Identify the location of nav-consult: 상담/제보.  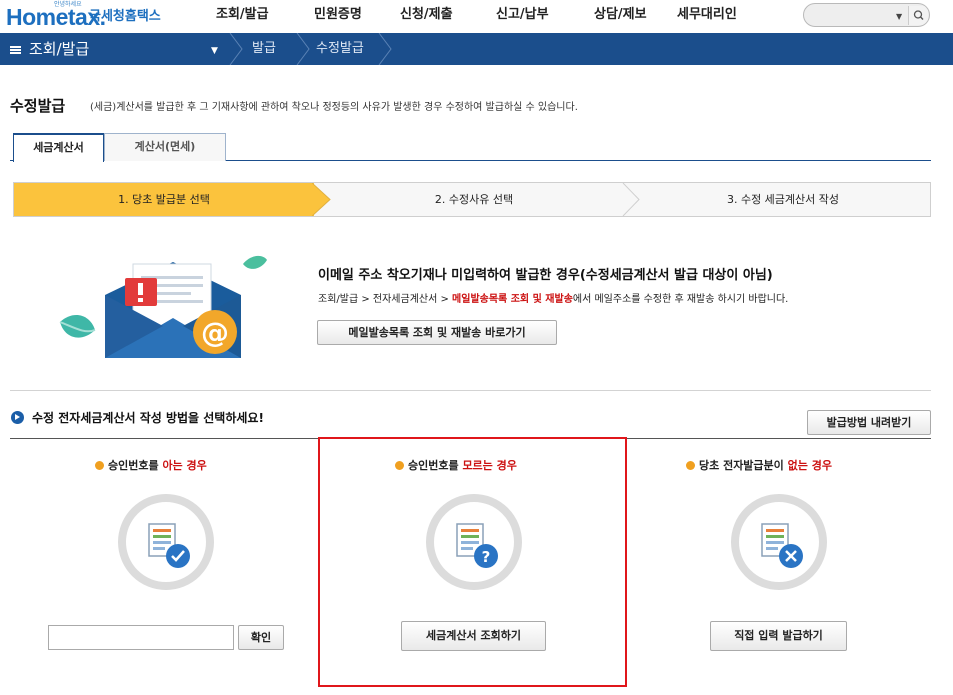
(620, 15).